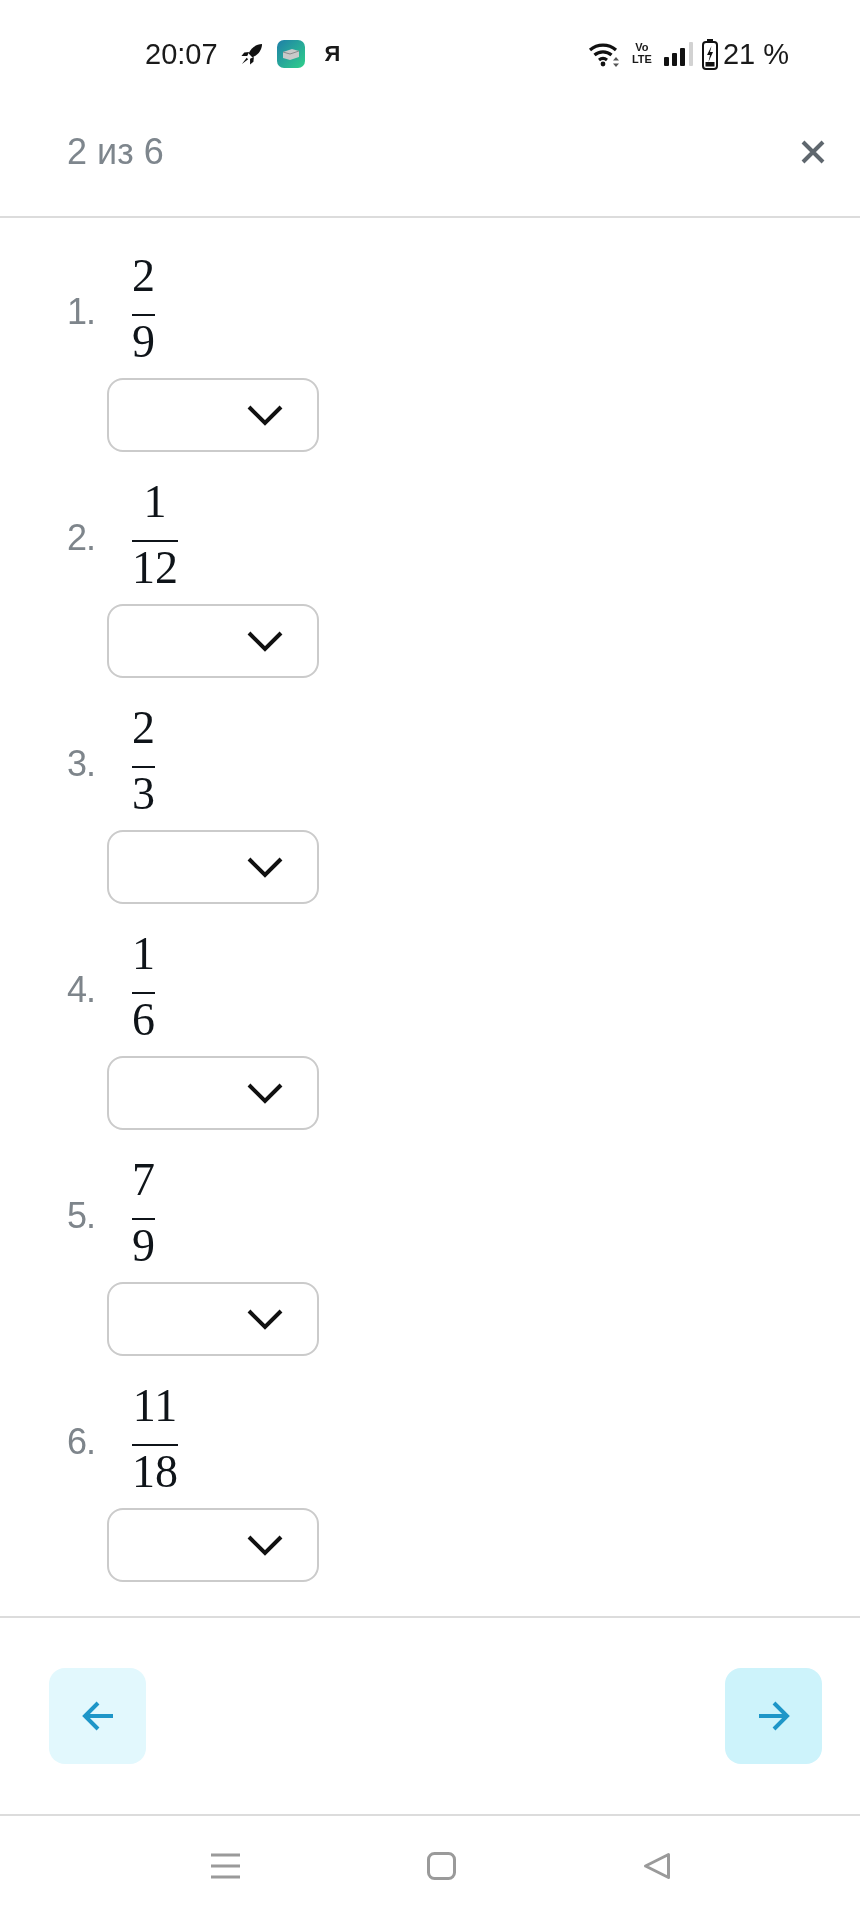 The height and width of the screenshot is (1920, 860). I want to click on right-arrow-icon, so click(773, 1716).